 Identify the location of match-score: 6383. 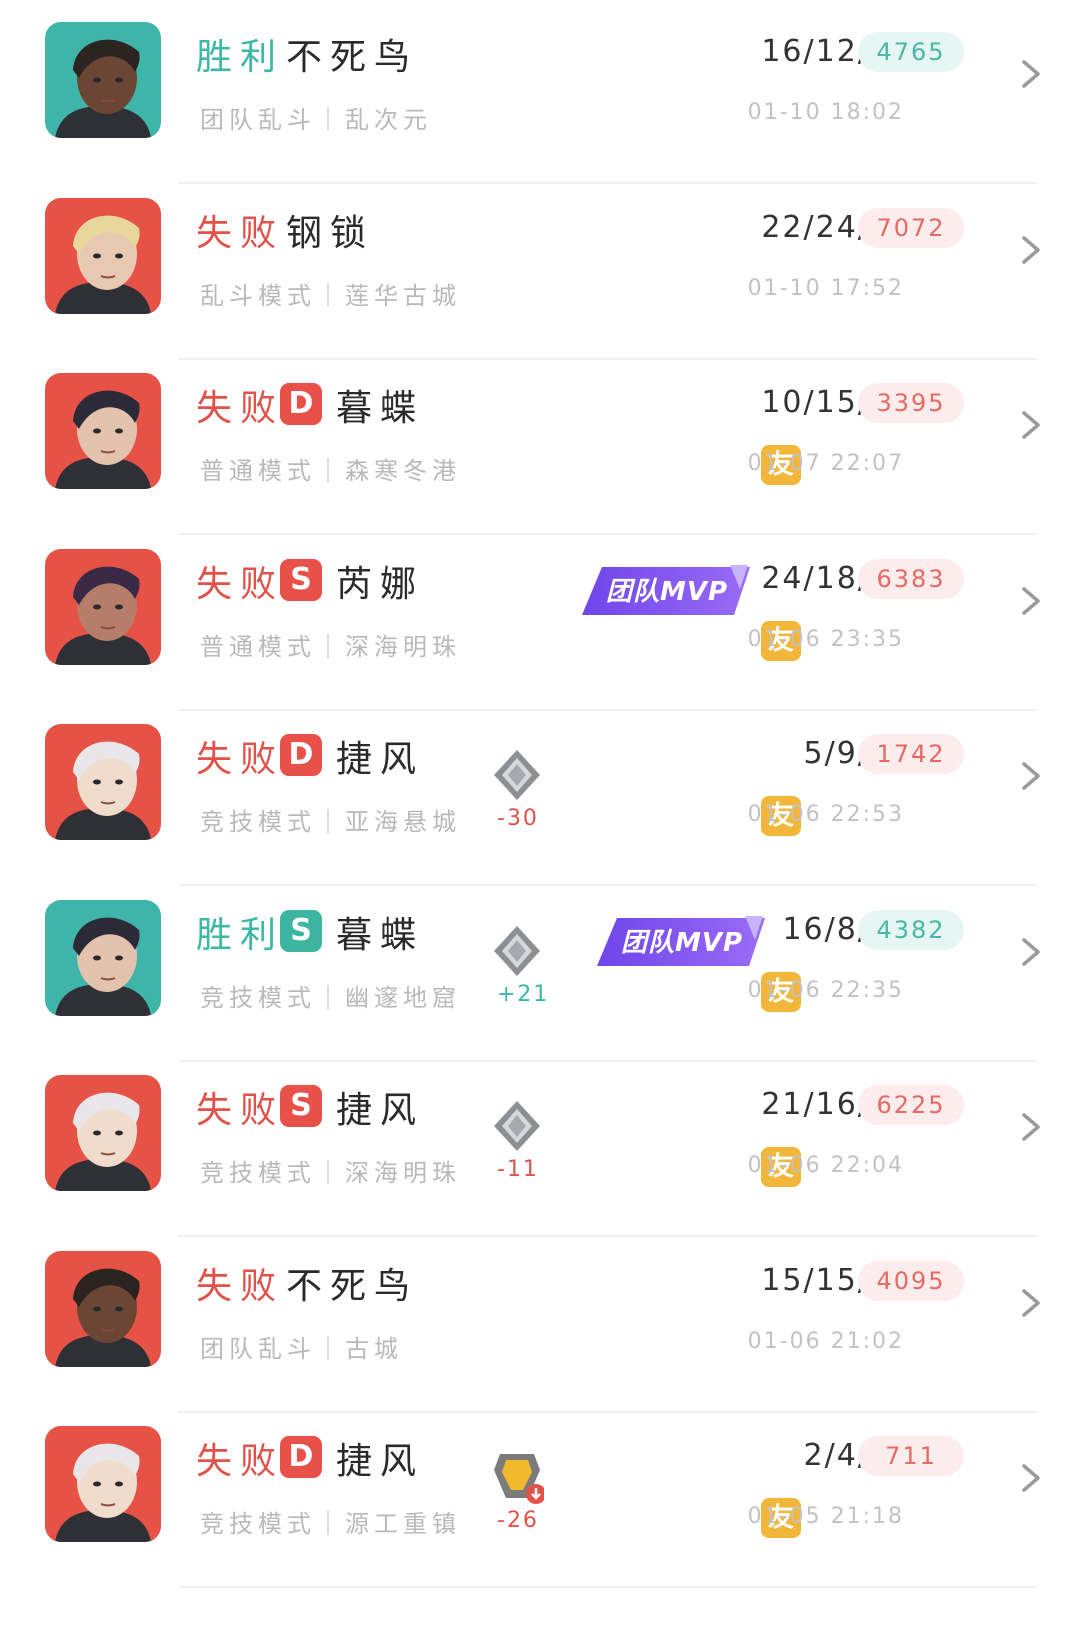
(911, 578).